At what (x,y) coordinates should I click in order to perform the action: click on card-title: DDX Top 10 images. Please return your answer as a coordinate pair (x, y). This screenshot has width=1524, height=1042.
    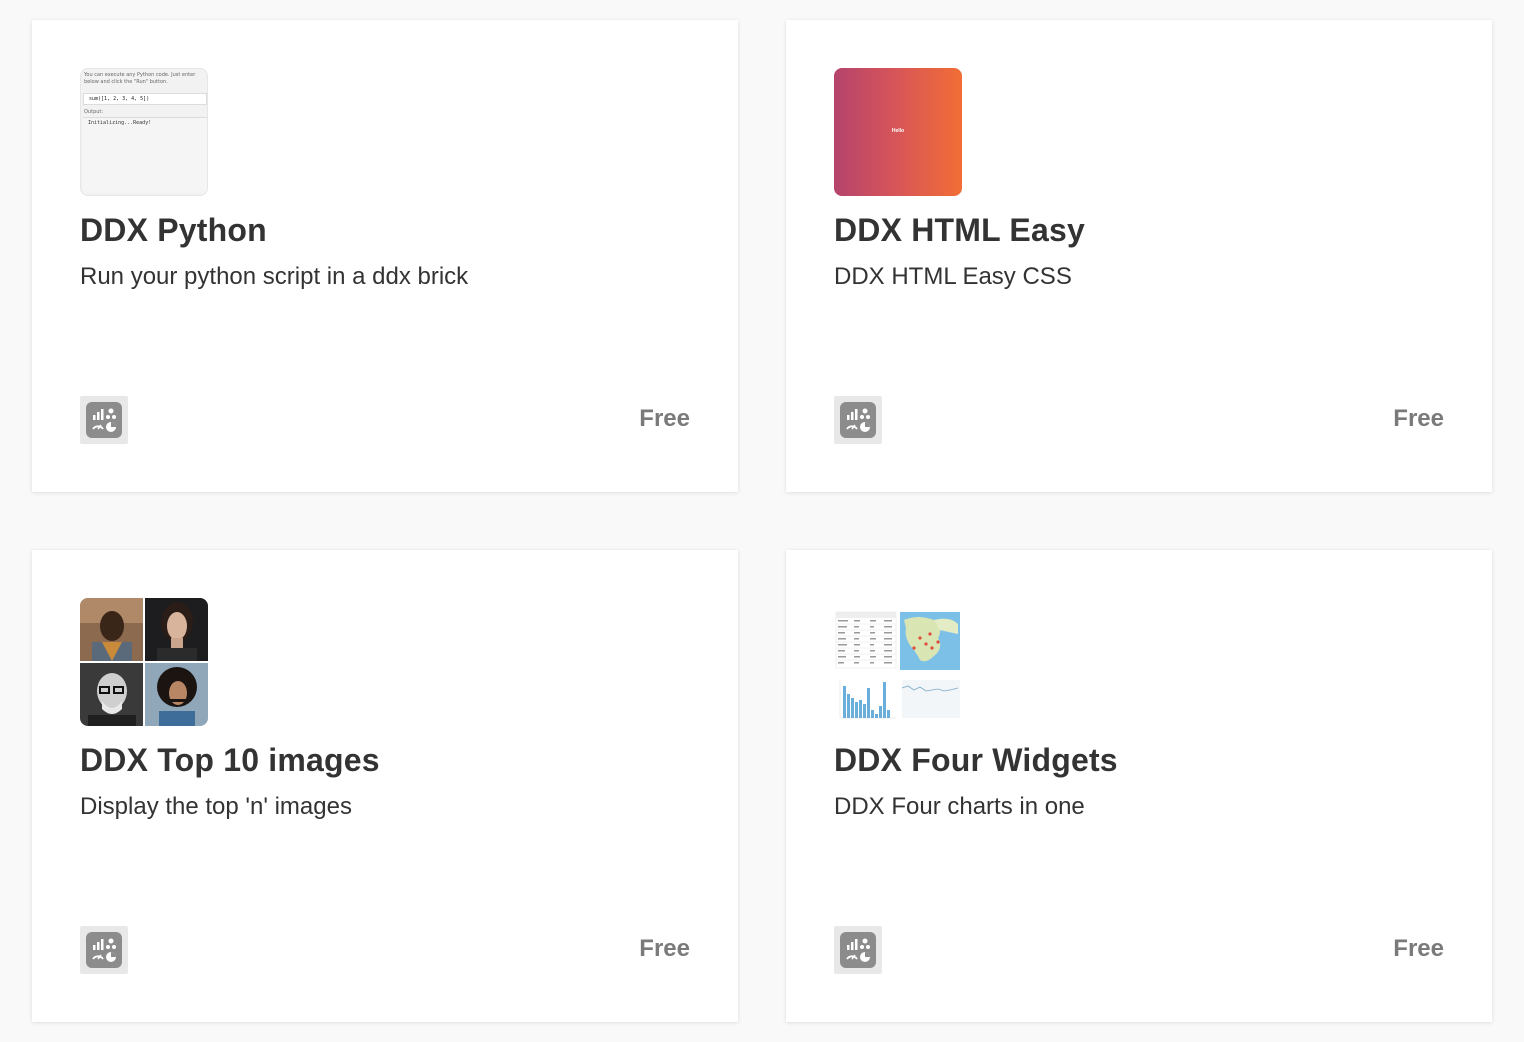
    Looking at the image, I should click on (230, 760).